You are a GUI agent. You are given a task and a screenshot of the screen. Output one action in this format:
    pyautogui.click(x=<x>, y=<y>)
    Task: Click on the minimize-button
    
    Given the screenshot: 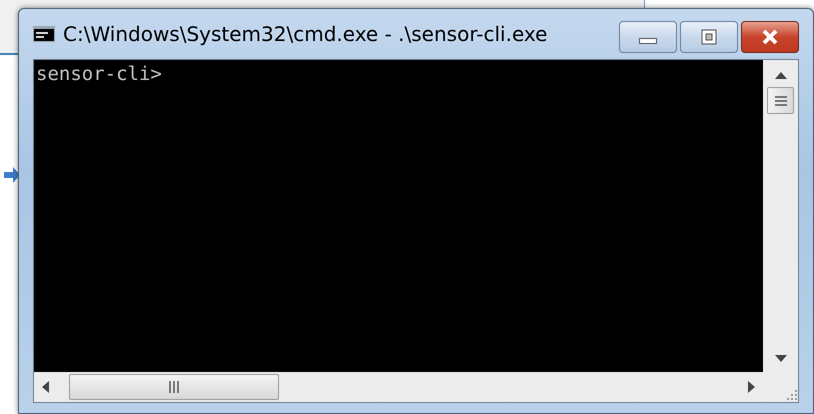 What is the action you would take?
    pyautogui.click(x=648, y=37)
    